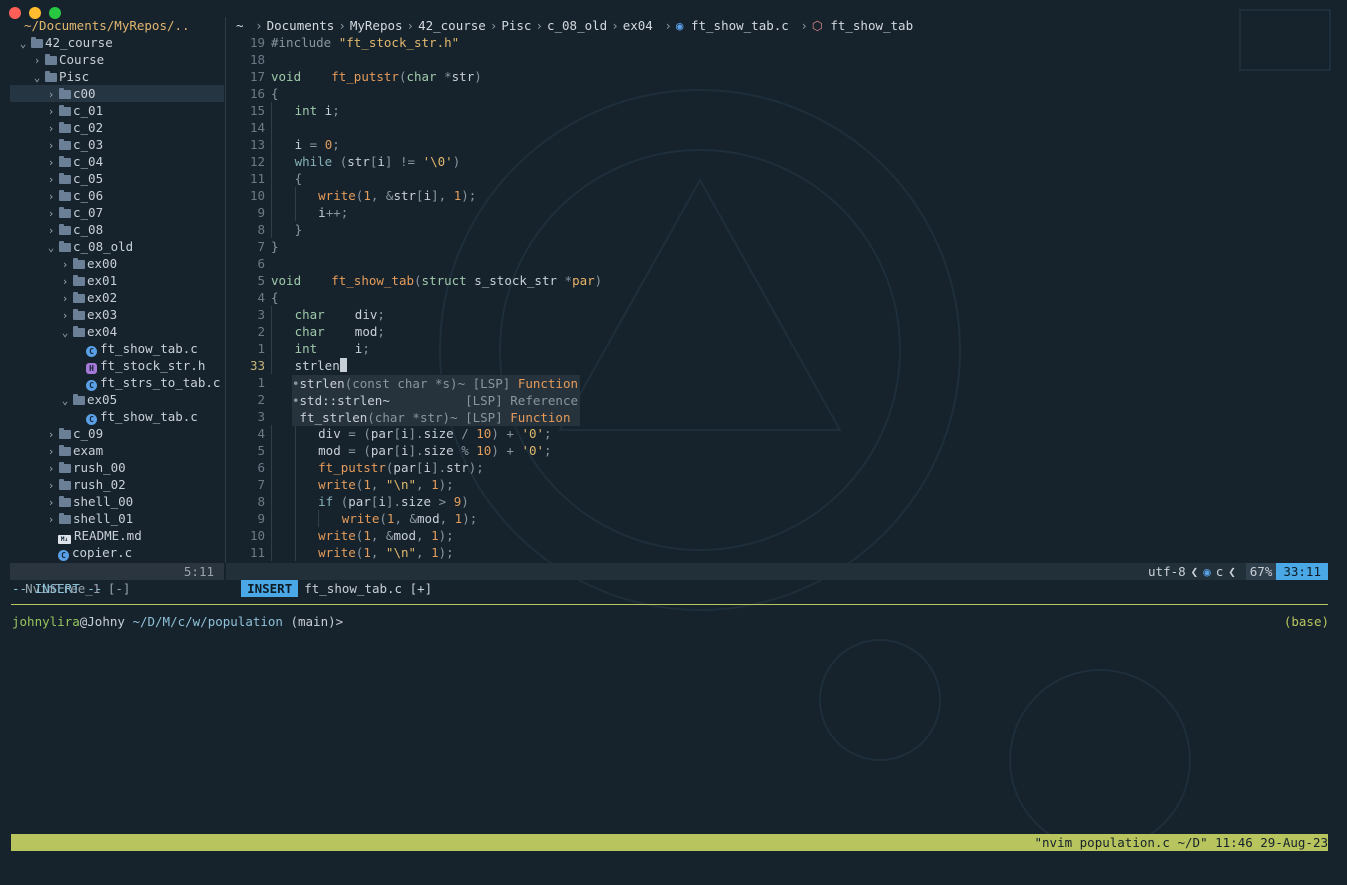 This screenshot has height=885, width=1347. What do you see at coordinates (117, 212) in the screenshot?
I see `tree-folder: › c_07` at bounding box center [117, 212].